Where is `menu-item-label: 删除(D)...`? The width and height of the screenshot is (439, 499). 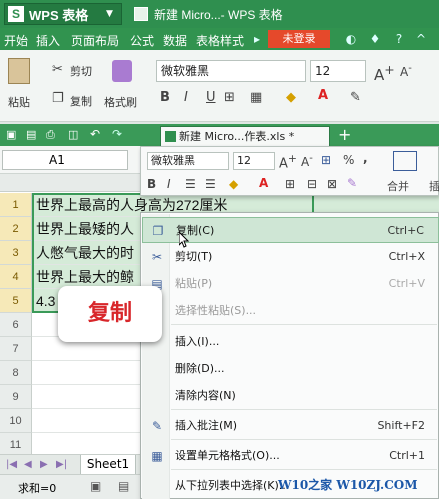
menu-item-label: 删除(D)... is located at coordinates (200, 368).